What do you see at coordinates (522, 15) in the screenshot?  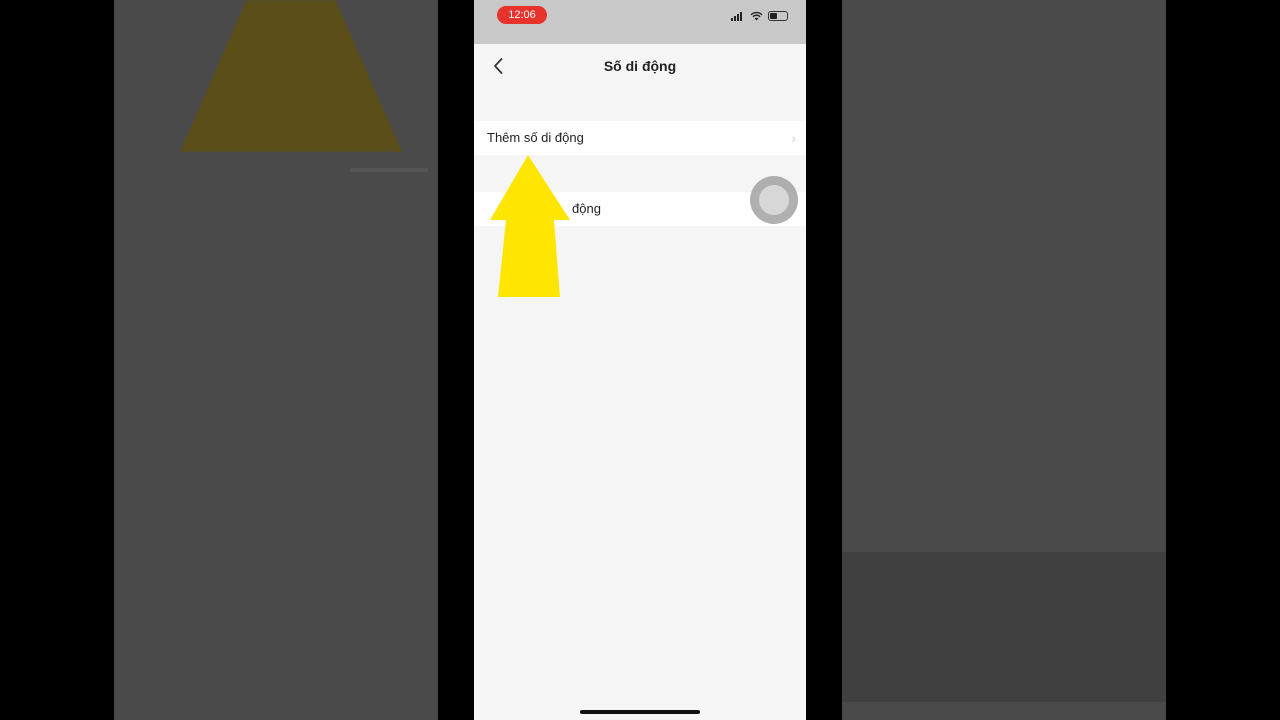 I see `status-time: 12:06` at bounding box center [522, 15].